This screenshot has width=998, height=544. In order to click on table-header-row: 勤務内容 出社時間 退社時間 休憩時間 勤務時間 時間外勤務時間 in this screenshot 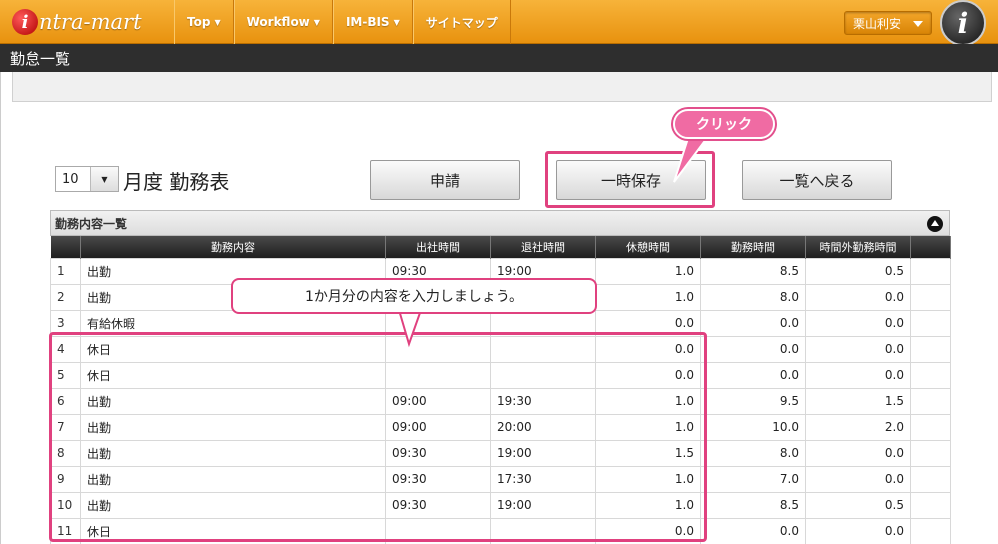, I will do `click(500, 247)`.